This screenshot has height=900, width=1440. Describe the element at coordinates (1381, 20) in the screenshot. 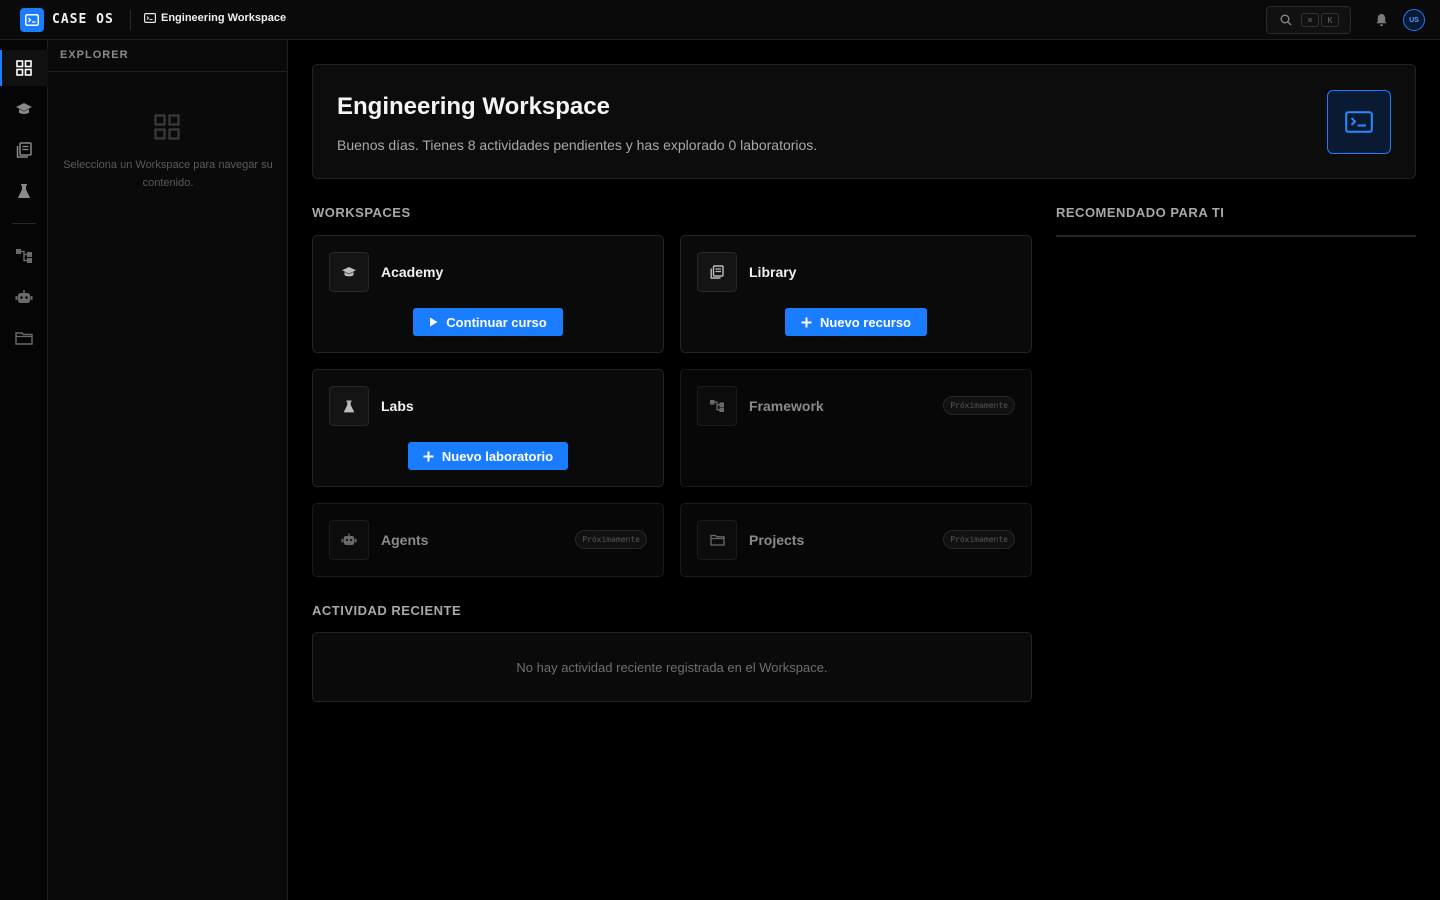

I see `bell-icon` at that location.